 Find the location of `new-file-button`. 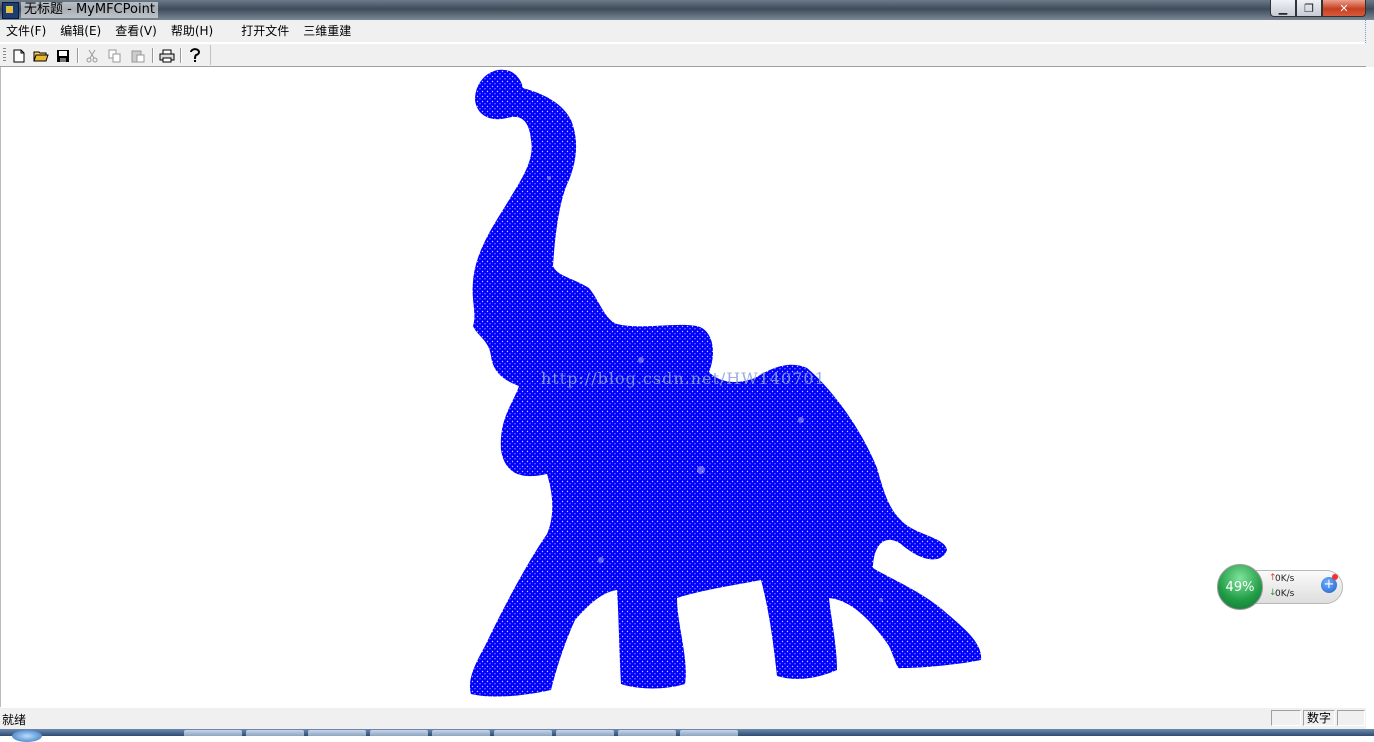

new-file-button is located at coordinates (19, 55).